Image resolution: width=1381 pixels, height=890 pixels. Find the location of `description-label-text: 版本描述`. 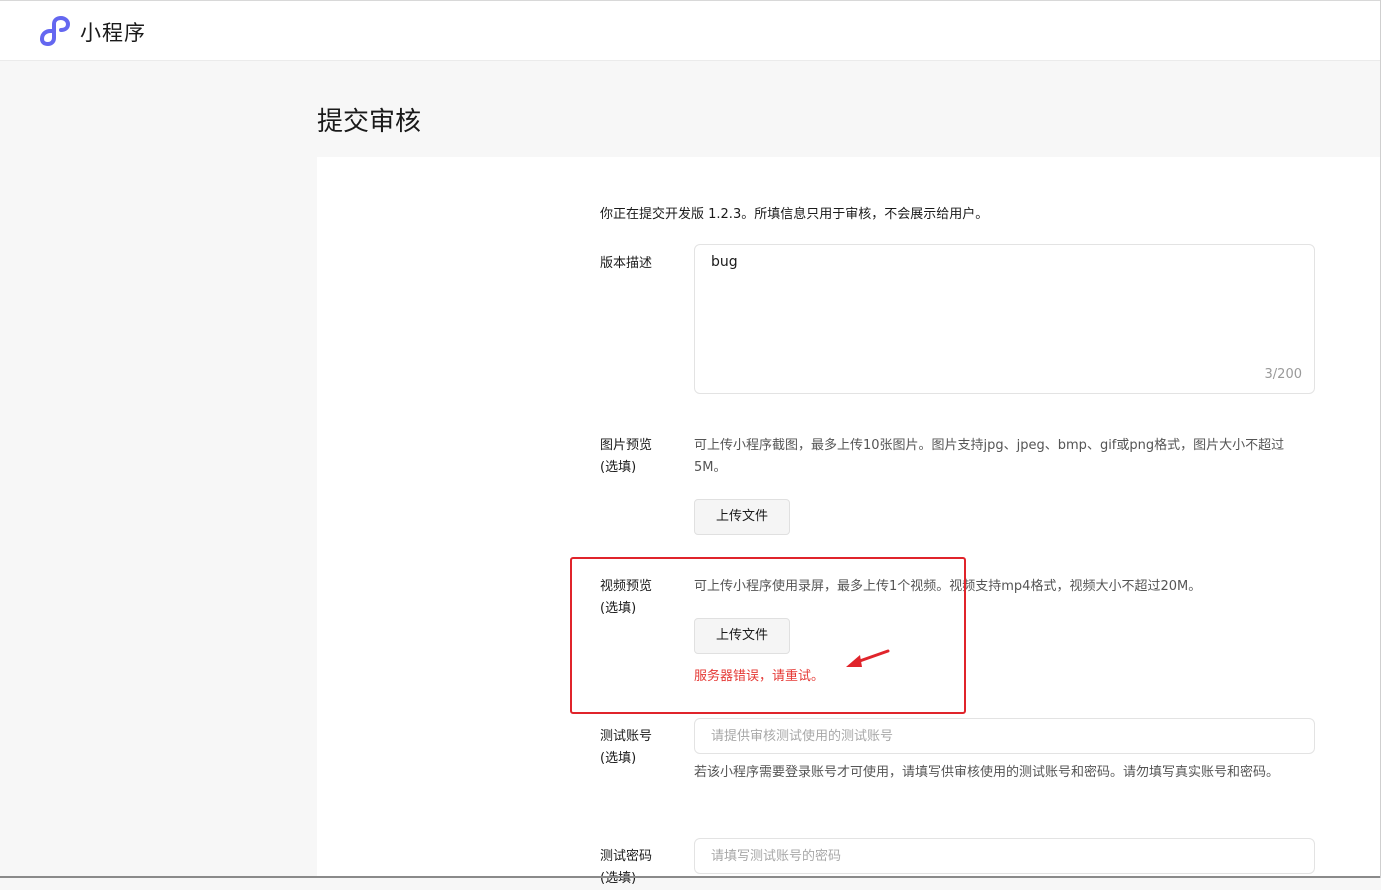

description-label-text: 版本描述 is located at coordinates (626, 263).